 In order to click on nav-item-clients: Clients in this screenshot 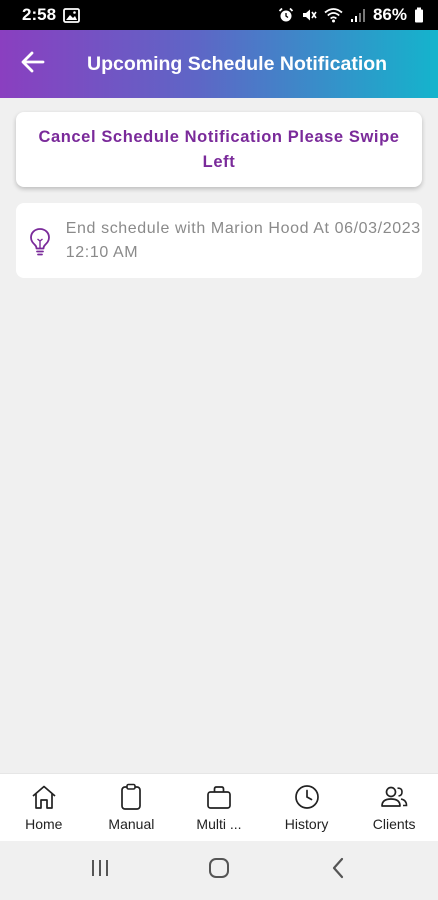, I will do `click(394, 807)`.